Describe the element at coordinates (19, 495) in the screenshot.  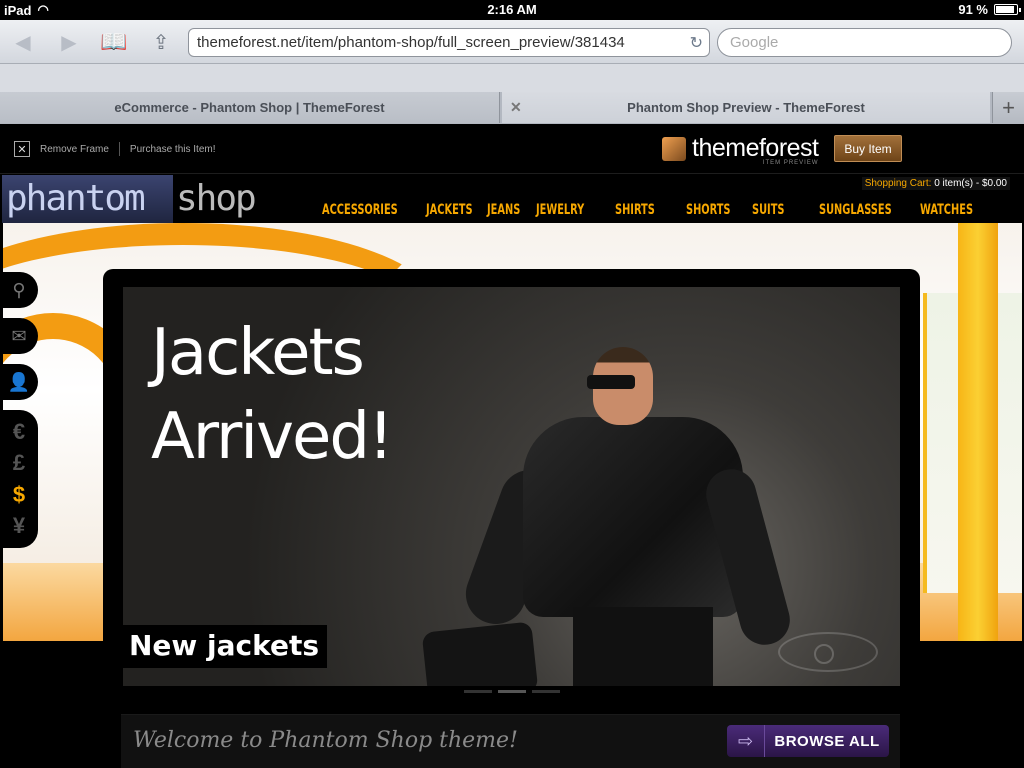
I see `currency-dollar: $` at that location.